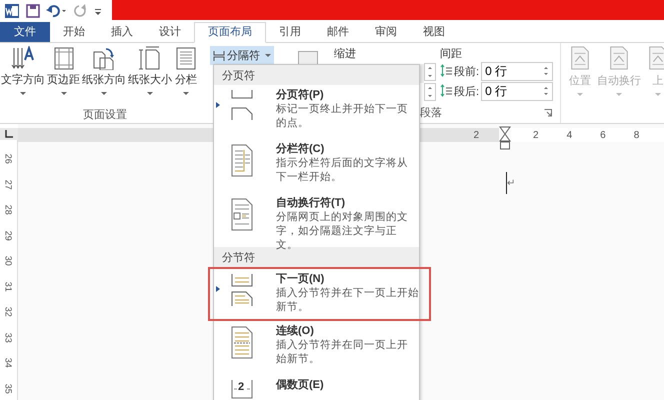 This screenshot has height=400, width=664. I want to click on ruler-number: 4, so click(569, 135).